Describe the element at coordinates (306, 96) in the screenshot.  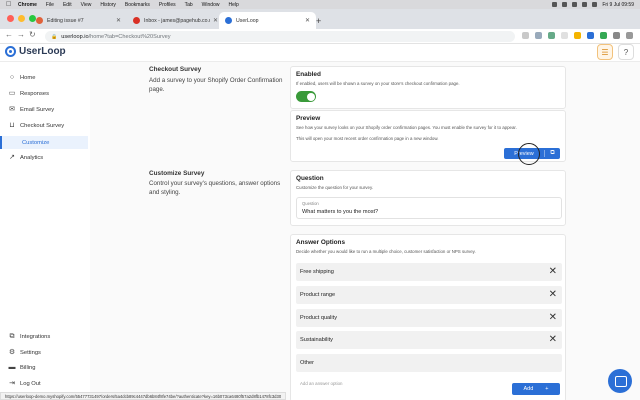
I see `enabled-toggle` at that location.